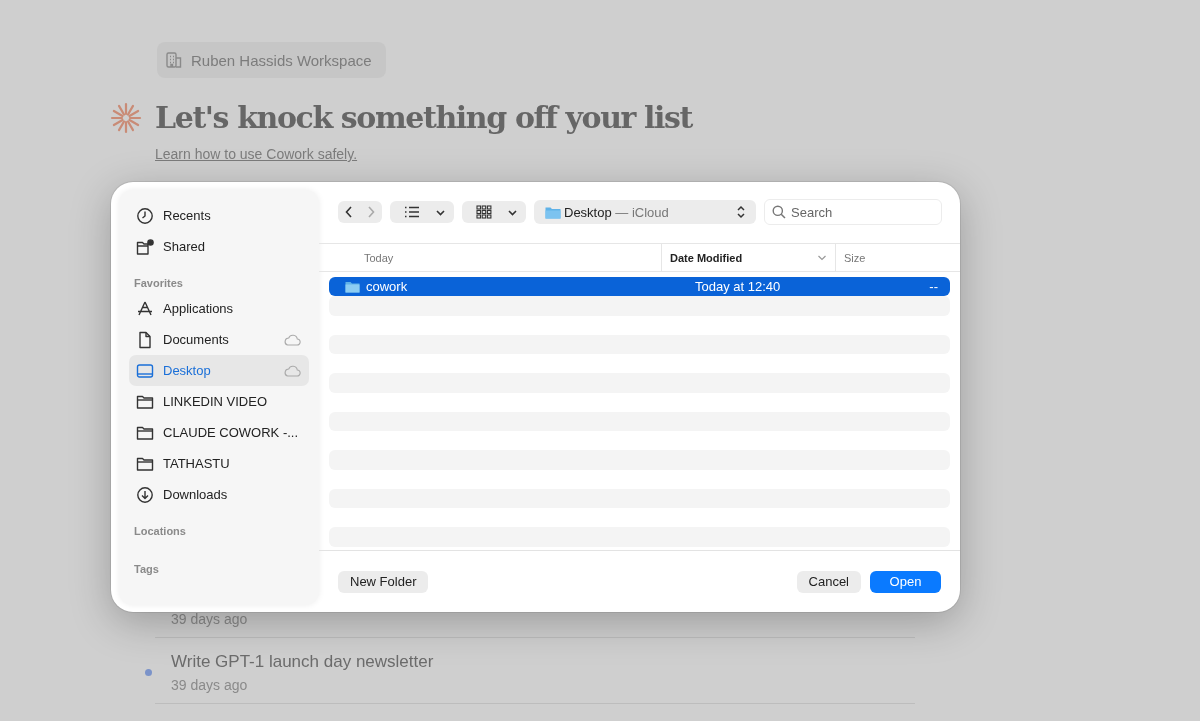 Image resolution: width=1200 pixels, height=721 pixels. Describe the element at coordinates (174, 60) in the screenshot. I see `building-icon` at that location.